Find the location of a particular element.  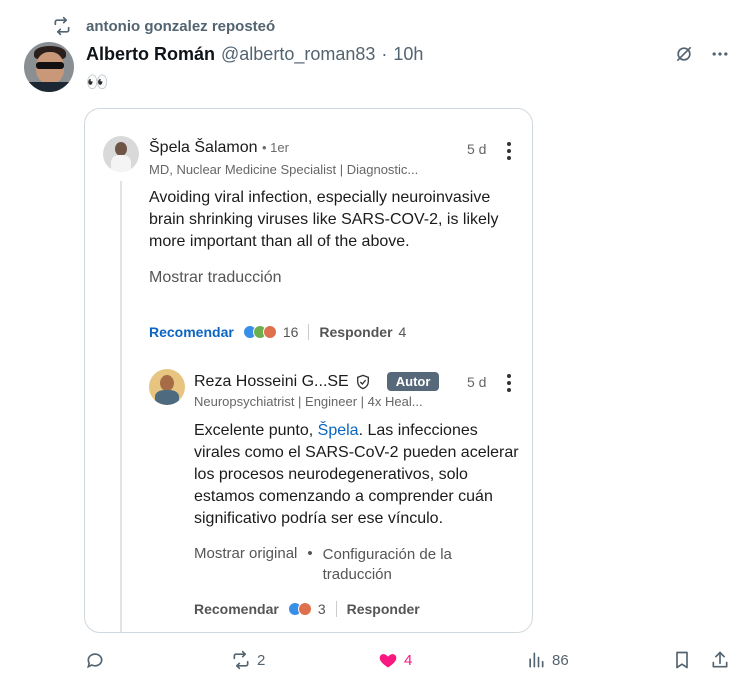

translation-settings-link: Configuración de la traducción is located at coordinates (387, 564).